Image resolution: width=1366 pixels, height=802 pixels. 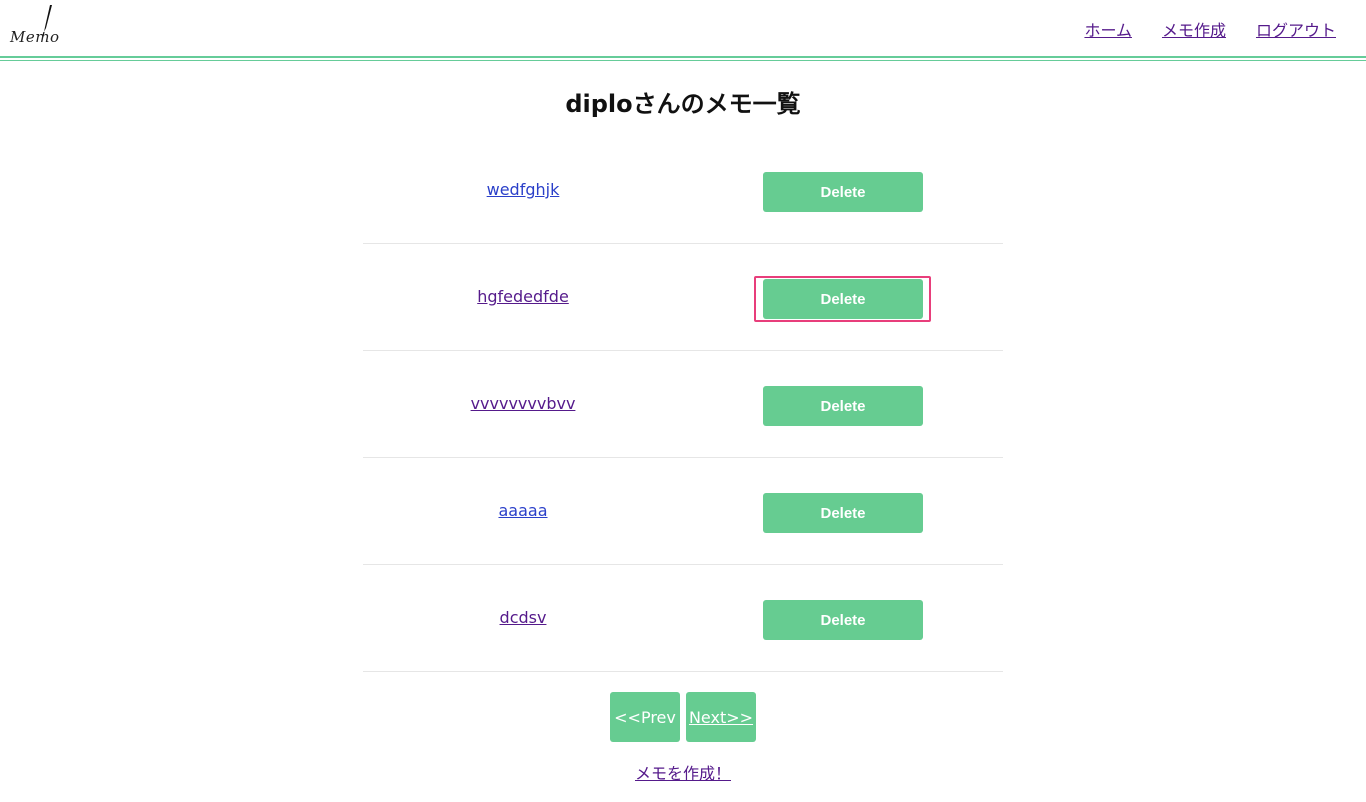 What do you see at coordinates (523, 296) in the screenshot?
I see `memo-title-link: hgfededfde` at bounding box center [523, 296].